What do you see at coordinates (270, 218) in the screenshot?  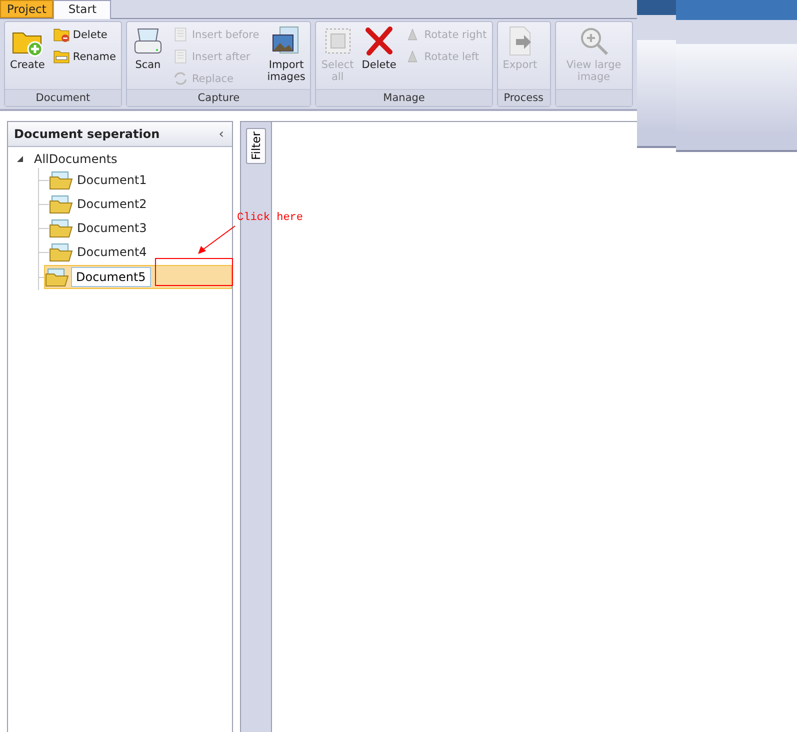 I see `annotation-text: Click here` at bounding box center [270, 218].